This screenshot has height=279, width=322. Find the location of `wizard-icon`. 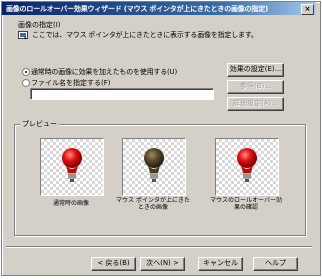

wizard-icon is located at coordinates (23, 35).